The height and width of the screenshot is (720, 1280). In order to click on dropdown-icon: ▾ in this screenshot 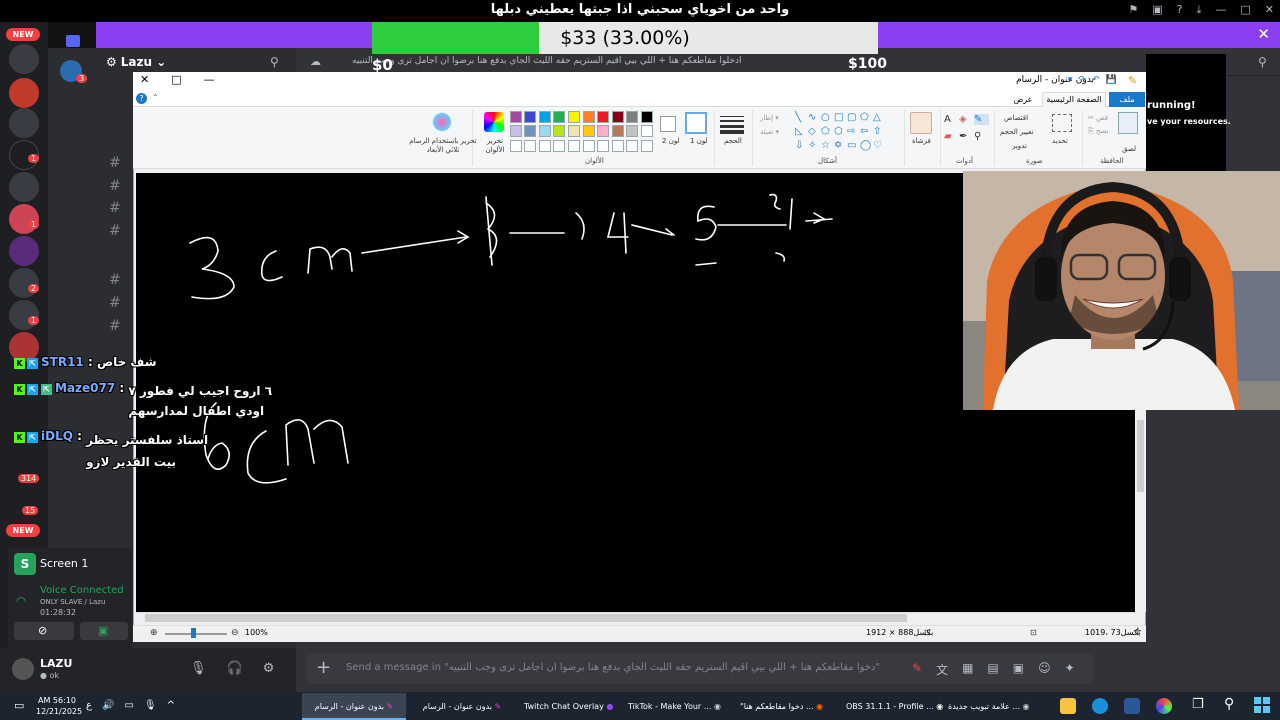, I will do `click(1070, 80)`.